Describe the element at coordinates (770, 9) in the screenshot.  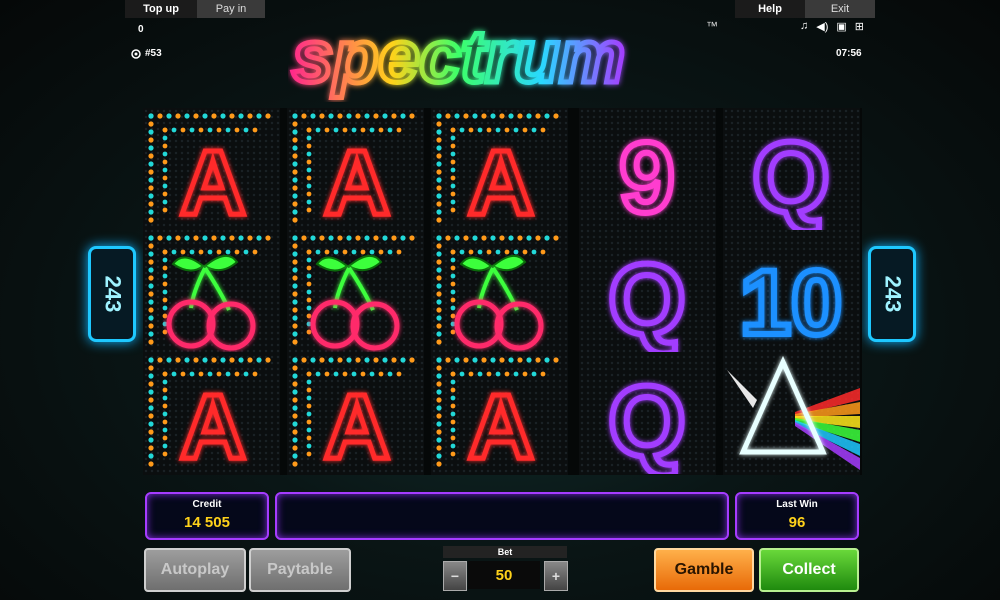
I see `help-button: Help` at that location.